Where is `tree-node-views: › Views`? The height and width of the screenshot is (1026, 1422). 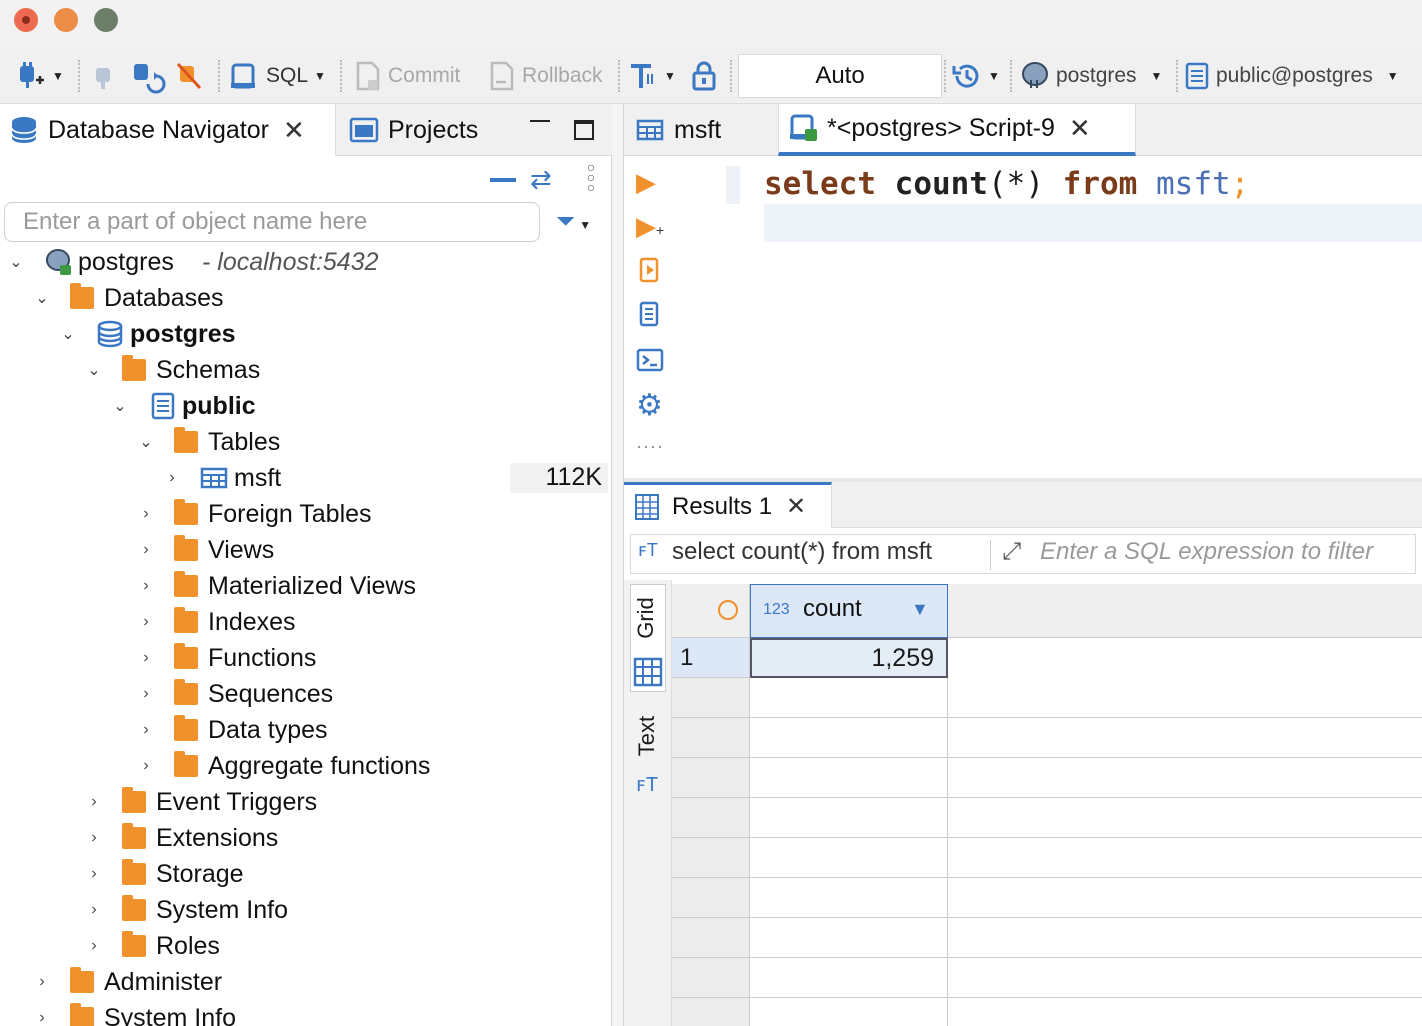
tree-node-views: › Views is located at coordinates (306, 550).